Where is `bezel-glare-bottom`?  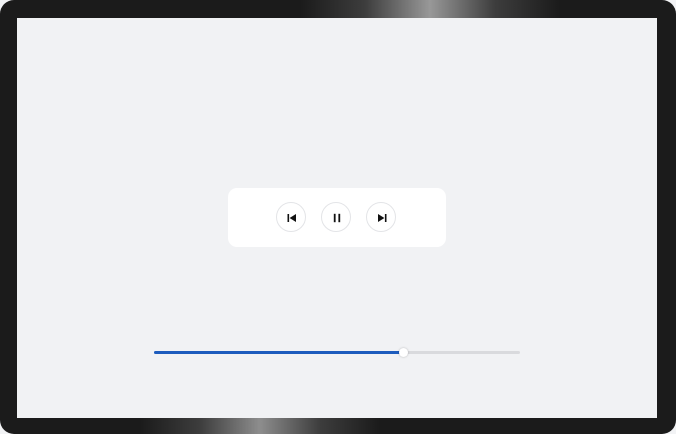
bezel-glare-bottom is located at coordinates (260, 426).